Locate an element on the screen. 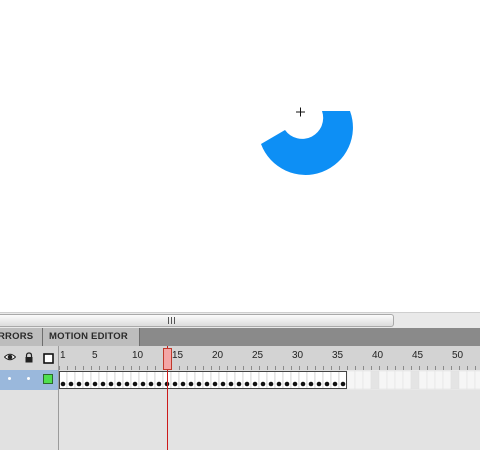  stage-horizontal-scrollbar is located at coordinates (240, 320).